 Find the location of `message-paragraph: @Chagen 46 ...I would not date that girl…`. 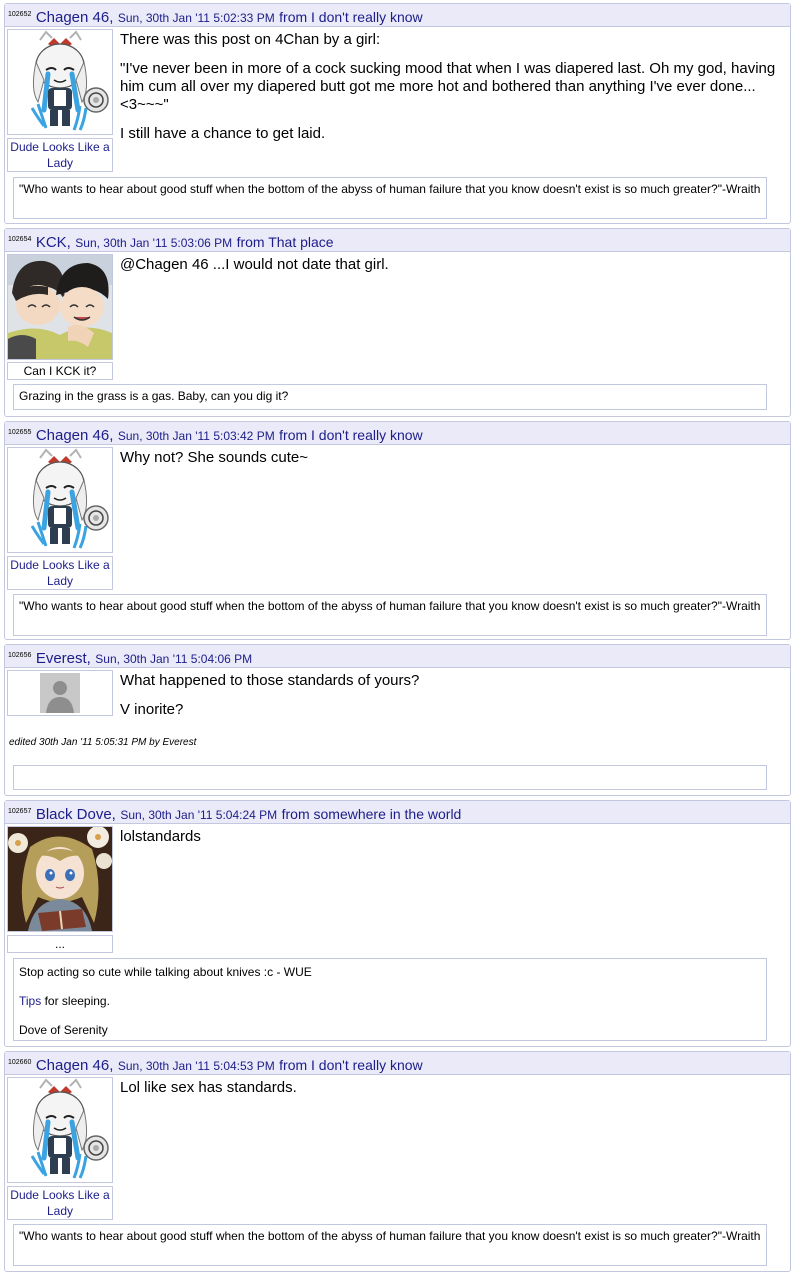

message-paragraph: @Chagen 46 ...I would not date that girl… is located at coordinates (254, 264).